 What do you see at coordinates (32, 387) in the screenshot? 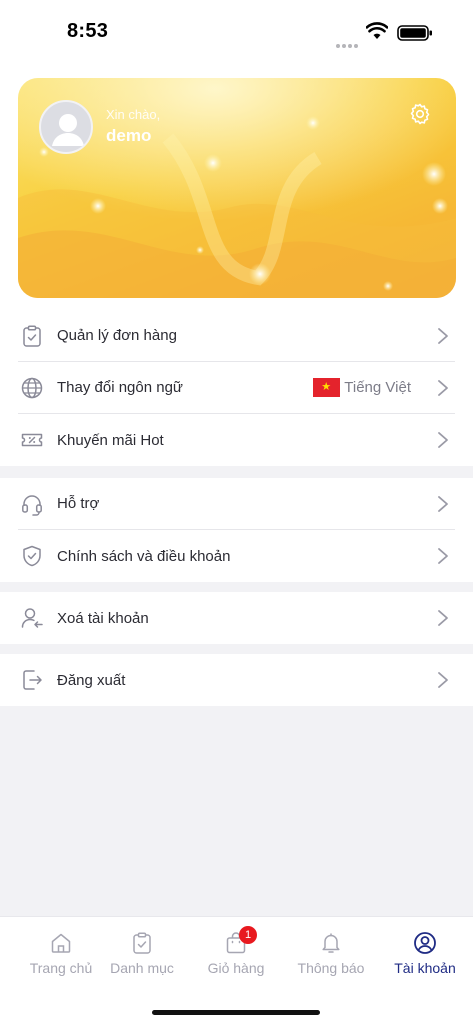
I see `globe-icon` at bounding box center [32, 387].